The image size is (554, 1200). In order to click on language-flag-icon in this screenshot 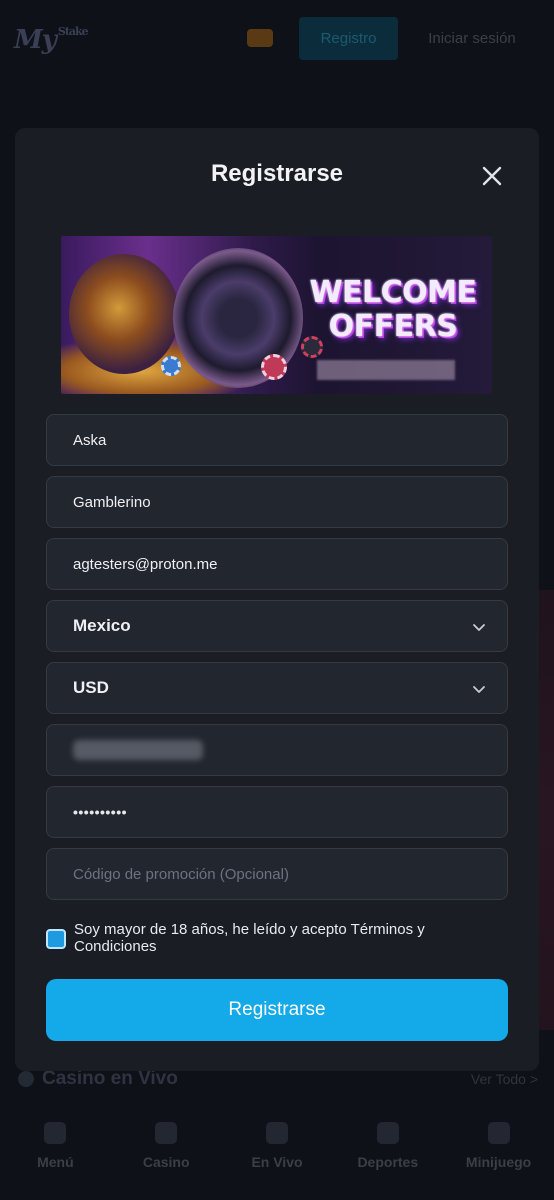, I will do `click(260, 38)`.